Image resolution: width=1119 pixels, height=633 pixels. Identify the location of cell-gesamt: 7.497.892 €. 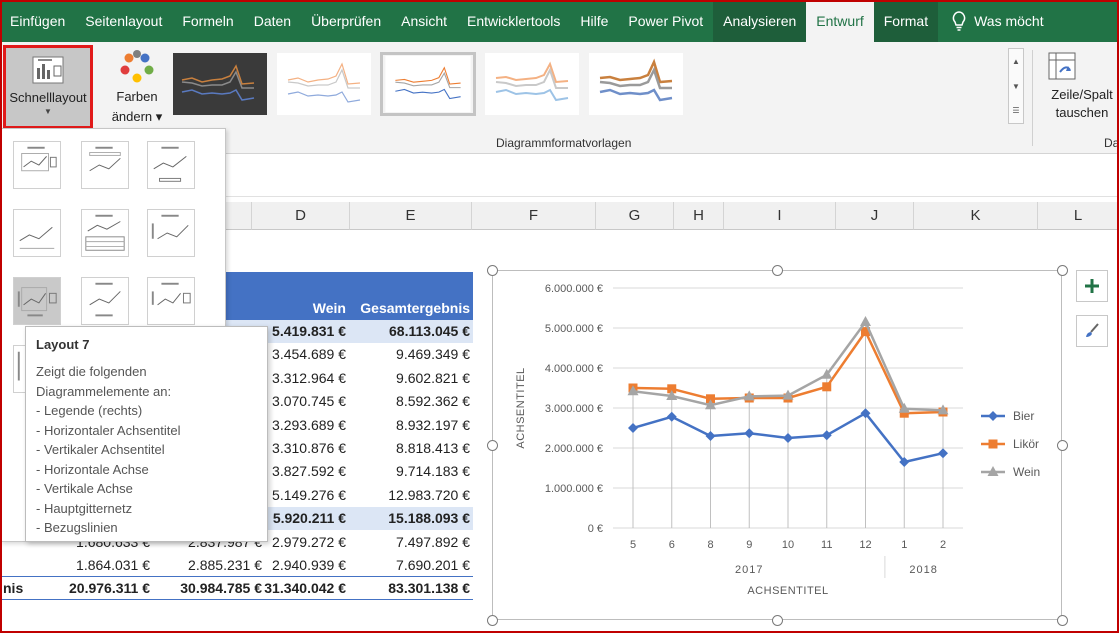
(410, 542).